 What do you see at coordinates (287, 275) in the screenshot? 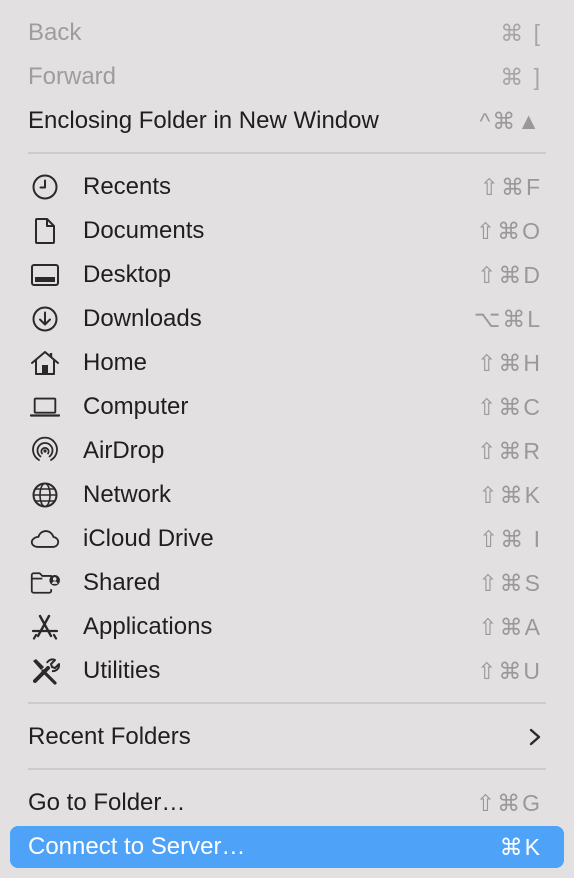
I see `menu-item-desktop: Desktop ⇧⌘D` at bounding box center [287, 275].